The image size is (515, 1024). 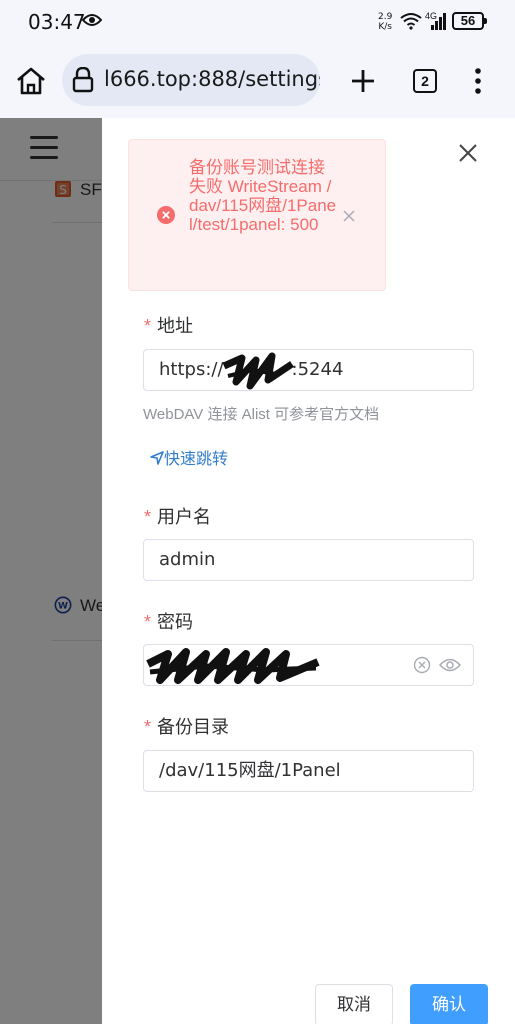 What do you see at coordinates (169, 622) in the screenshot?
I see `password-label: * 密码` at bounding box center [169, 622].